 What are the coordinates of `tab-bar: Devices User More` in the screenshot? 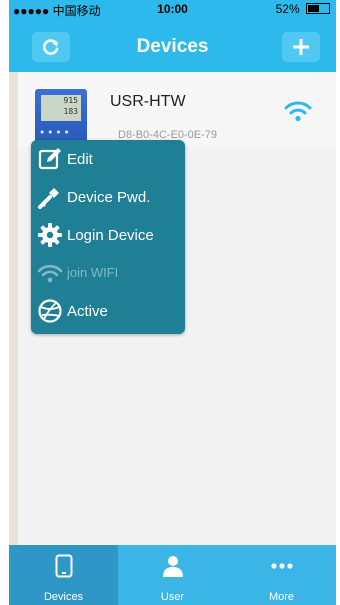 It's located at (172, 575).